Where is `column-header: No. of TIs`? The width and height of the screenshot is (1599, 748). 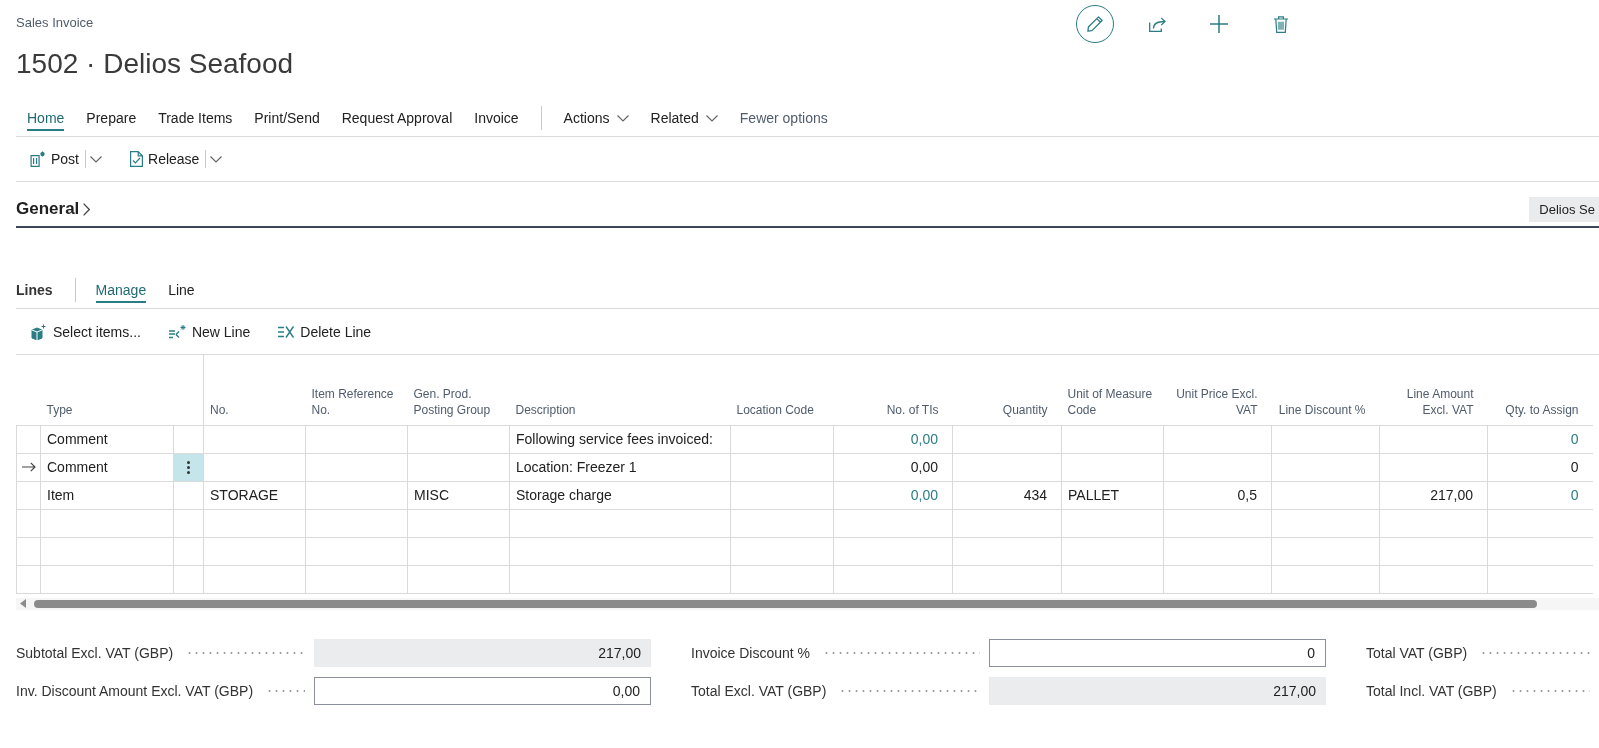
column-header: No. of TIs is located at coordinates (893, 390).